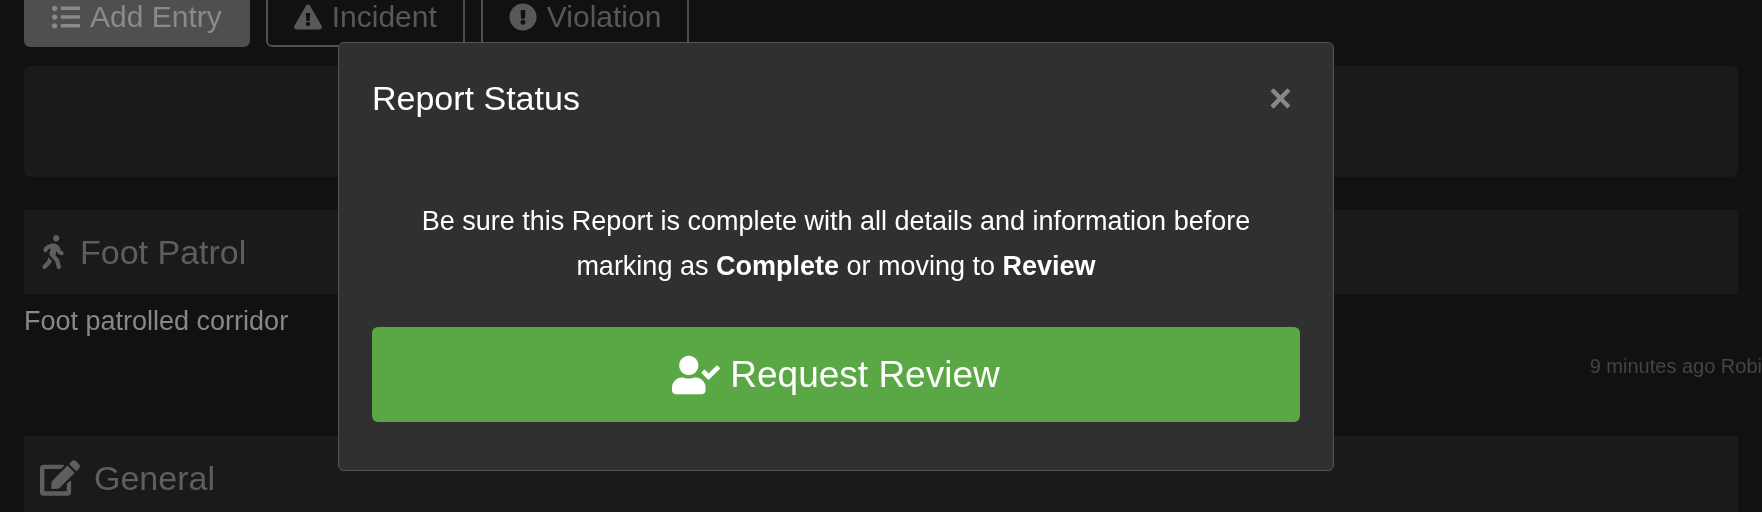  What do you see at coordinates (137, 23) in the screenshot?
I see `toolbar-button: Add Entry` at bounding box center [137, 23].